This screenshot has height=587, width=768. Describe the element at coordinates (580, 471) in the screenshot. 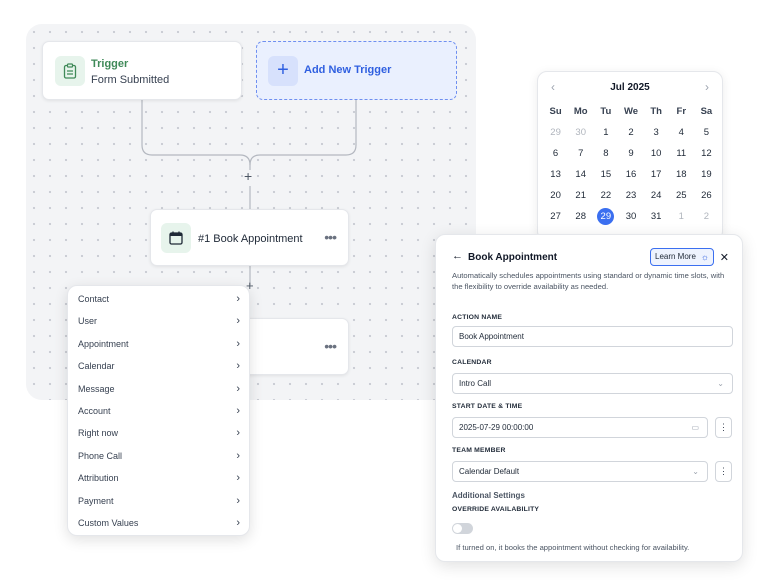

I see `team-member-select: Calendar Default ⌄` at that location.